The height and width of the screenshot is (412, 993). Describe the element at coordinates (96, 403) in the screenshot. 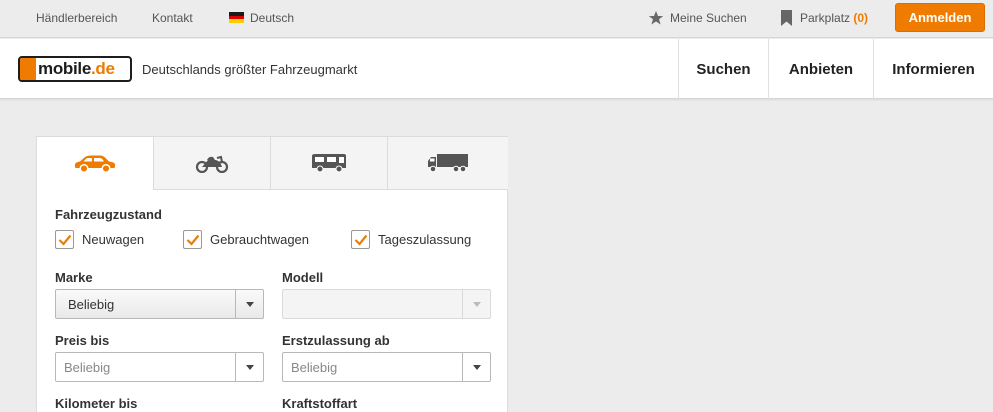

I see `mileage-label: Kilometer bis` at that location.